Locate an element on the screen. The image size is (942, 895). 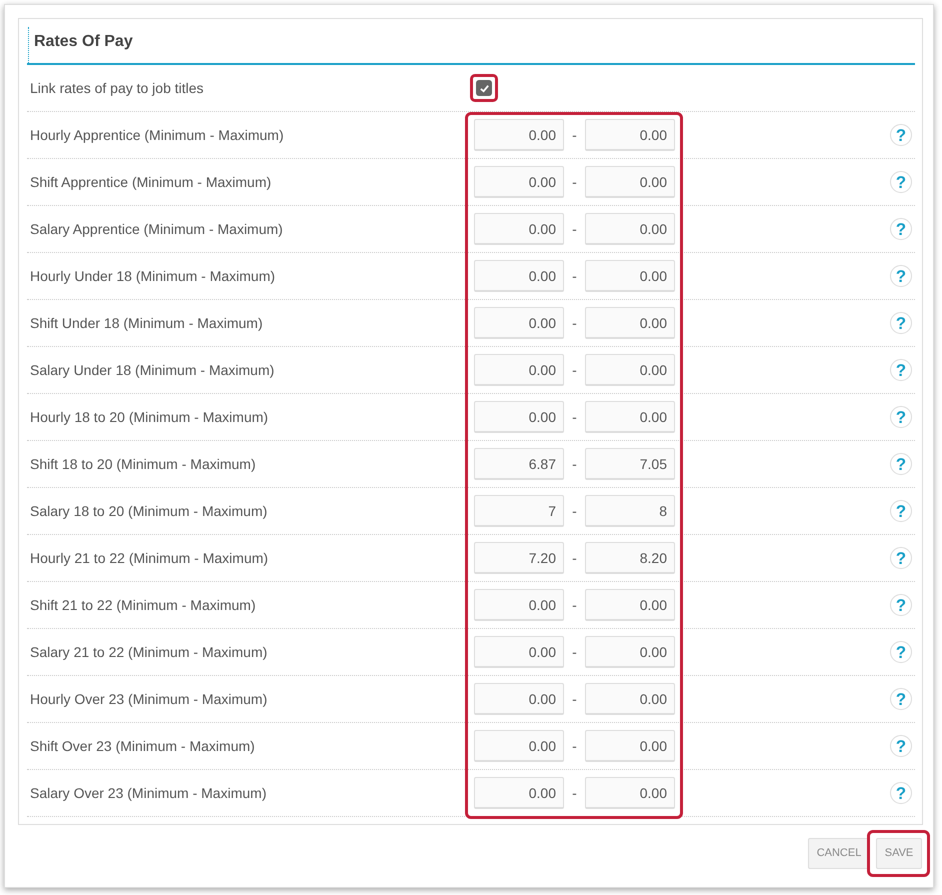
highlight-frame is located at coordinates (898, 853).